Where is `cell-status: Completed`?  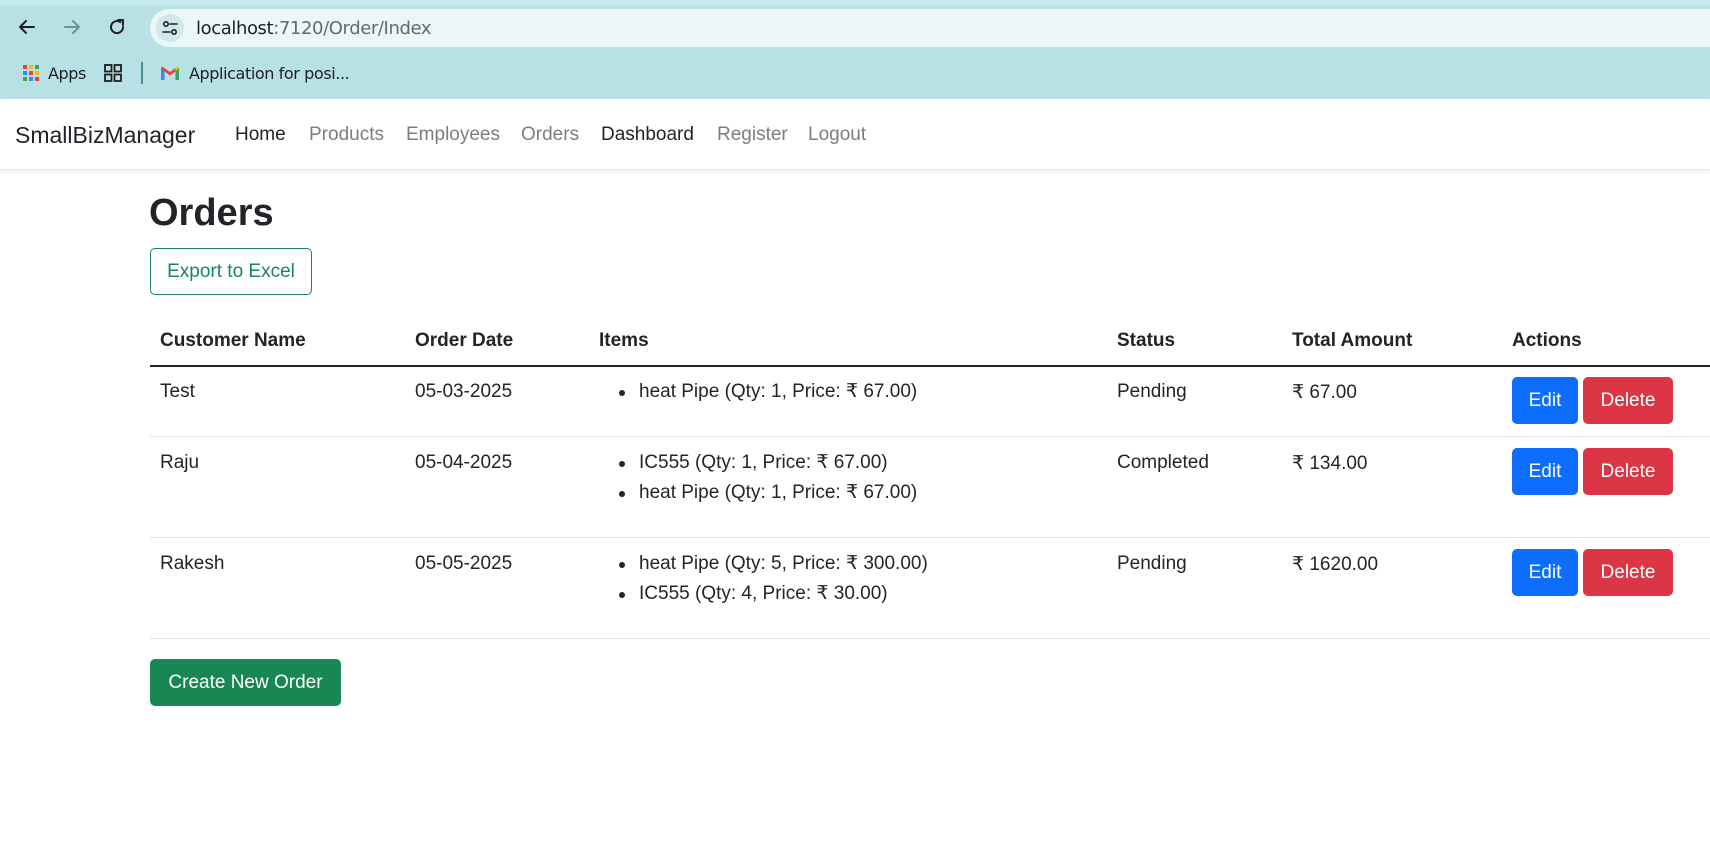
cell-status: Completed is located at coordinates (1163, 462).